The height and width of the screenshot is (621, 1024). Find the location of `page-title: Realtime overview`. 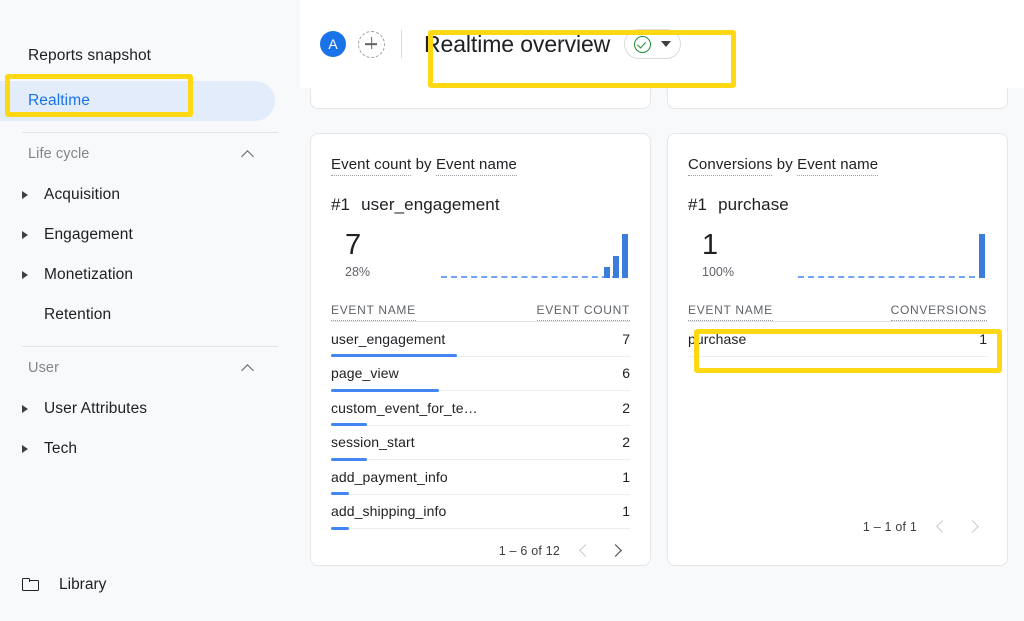

page-title: Realtime overview is located at coordinates (517, 43).